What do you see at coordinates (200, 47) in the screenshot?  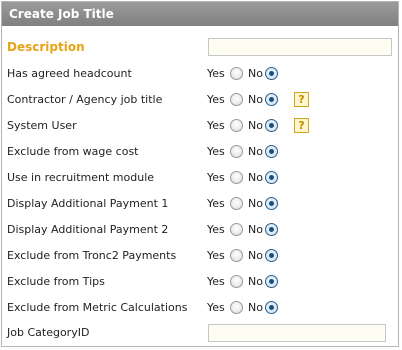 I see `description-row: Description` at bounding box center [200, 47].